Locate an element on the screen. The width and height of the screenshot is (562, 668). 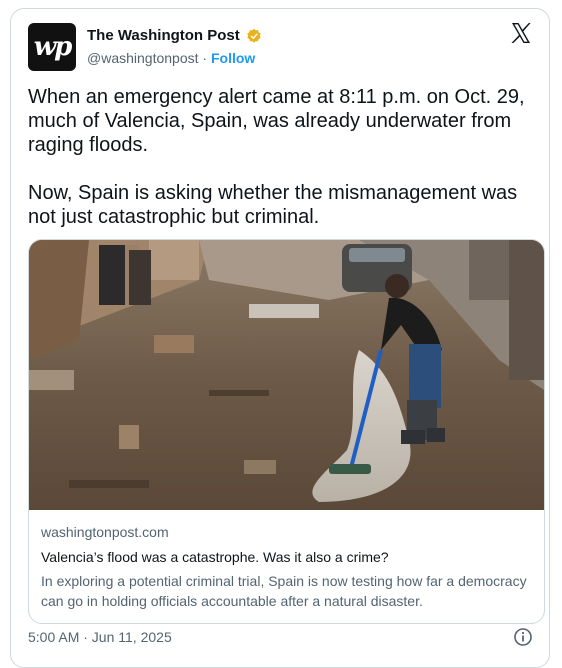
verified-badge-icon is located at coordinates (254, 35).